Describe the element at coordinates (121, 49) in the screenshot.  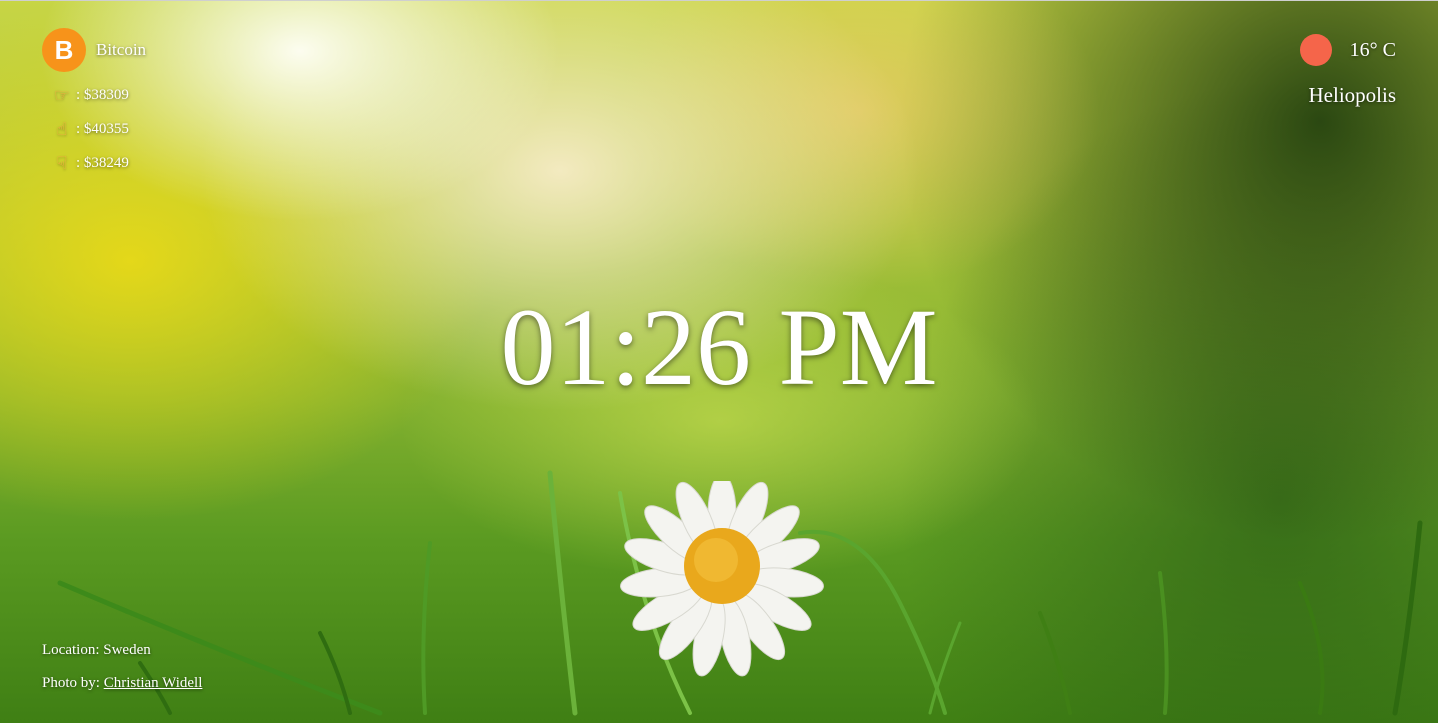
I see `crypto-name: Bitcoin` at that location.